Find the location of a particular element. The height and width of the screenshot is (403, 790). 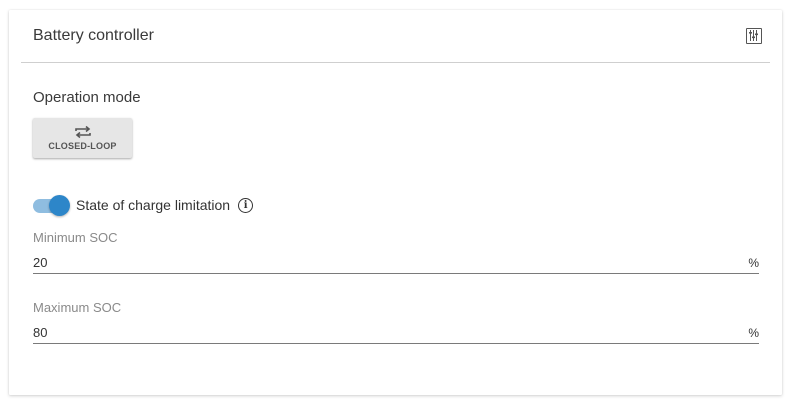

maximum-soc-label: Maximum SOC is located at coordinates (77, 307).